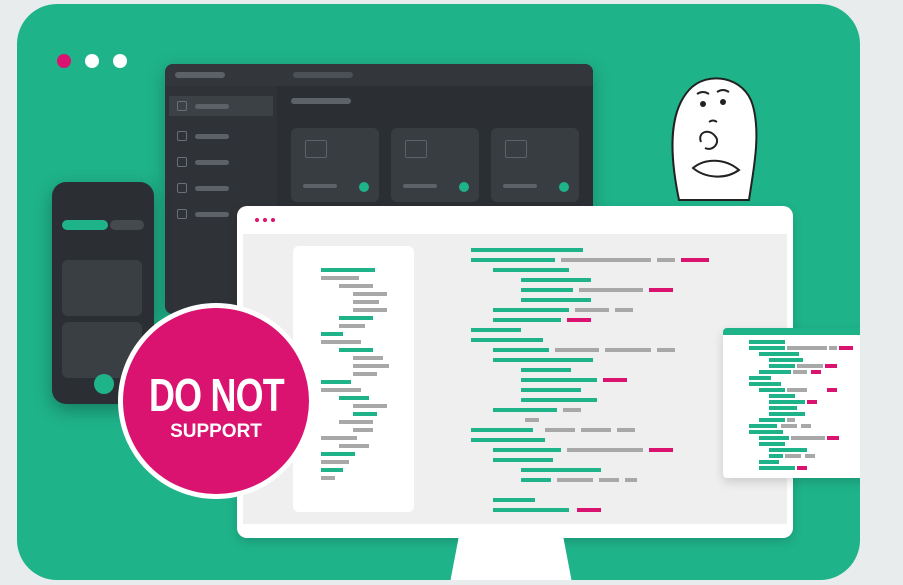 The height and width of the screenshot is (585, 903). I want to click on badge-title: DO NOT, so click(216, 394).